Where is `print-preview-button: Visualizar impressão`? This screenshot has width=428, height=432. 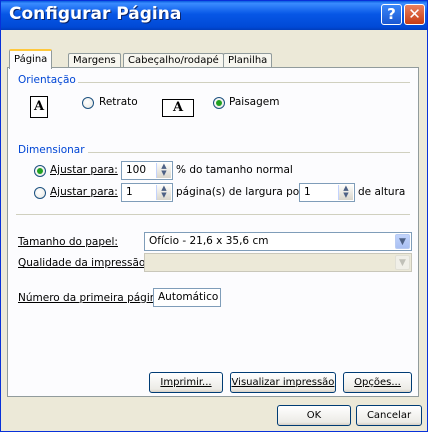
print-preview-button: Visualizar impressão is located at coordinates (283, 382).